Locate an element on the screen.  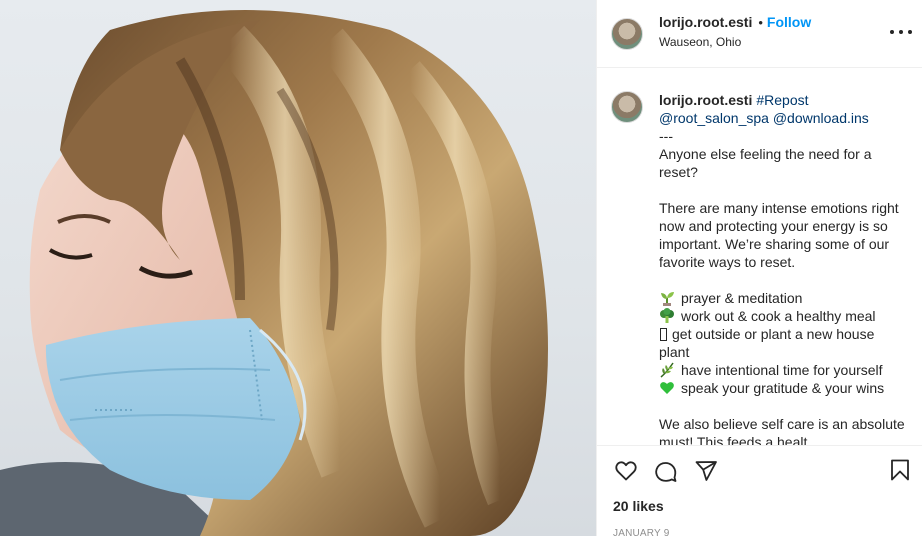
location-link: Wauseon, Ohio is located at coordinates (735, 42).